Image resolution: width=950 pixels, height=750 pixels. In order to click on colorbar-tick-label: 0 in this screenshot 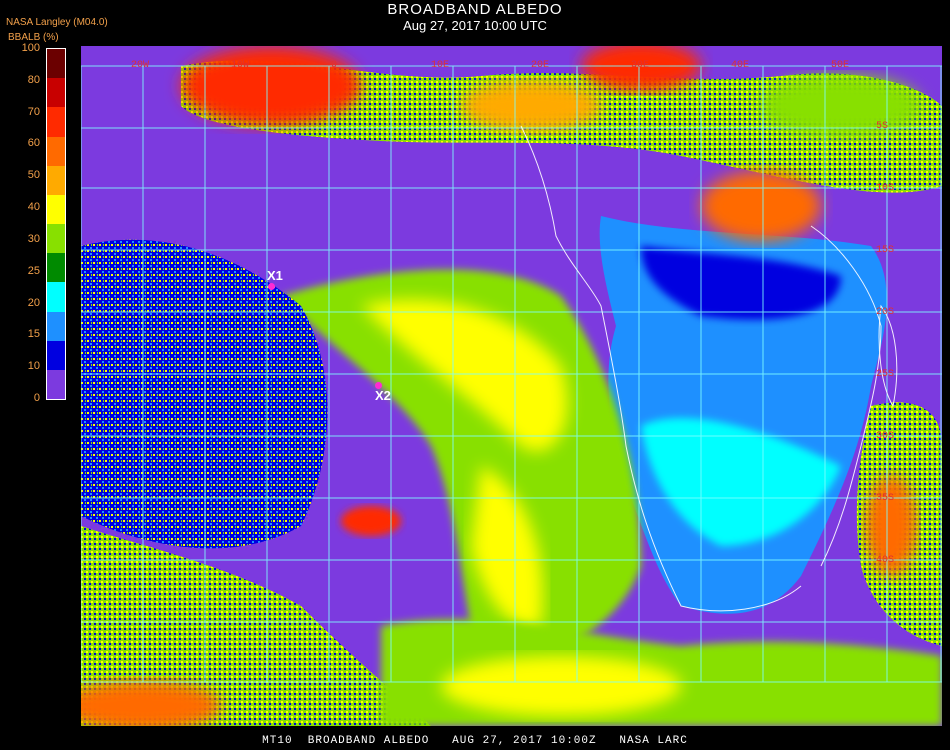, I will do `click(36, 398)`.